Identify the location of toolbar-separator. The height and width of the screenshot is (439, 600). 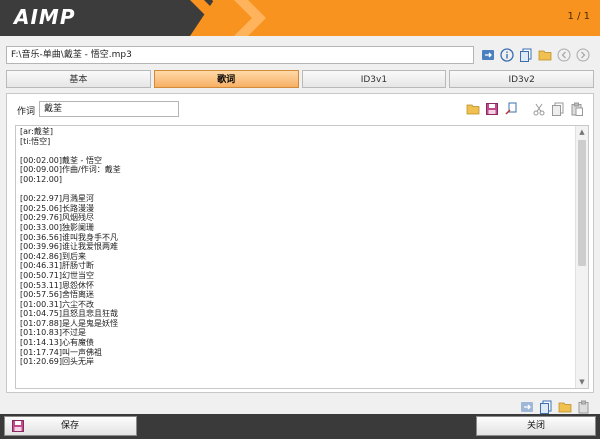
(525, 109).